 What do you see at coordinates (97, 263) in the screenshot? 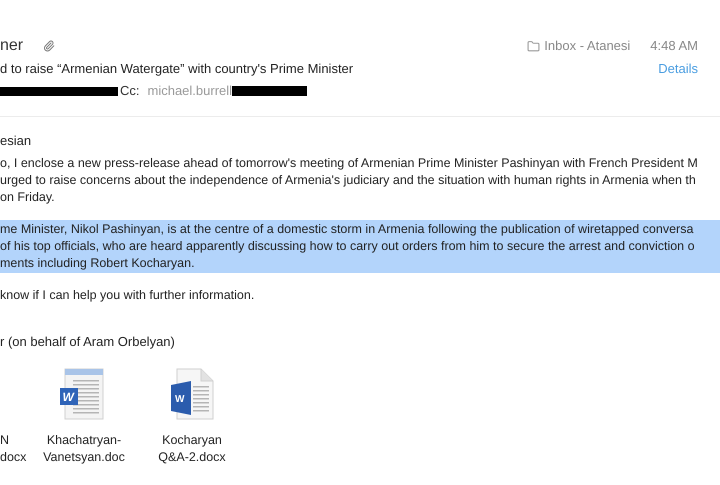
I see `paragraph-line: ments including Robert Kocharyan.` at bounding box center [97, 263].